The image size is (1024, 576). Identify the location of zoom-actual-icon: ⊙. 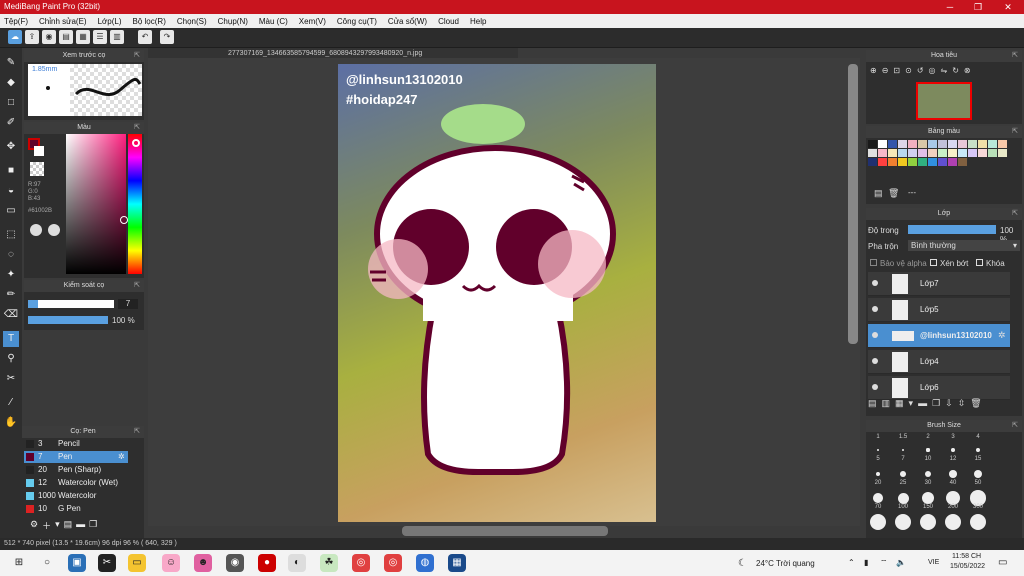
(908, 72).